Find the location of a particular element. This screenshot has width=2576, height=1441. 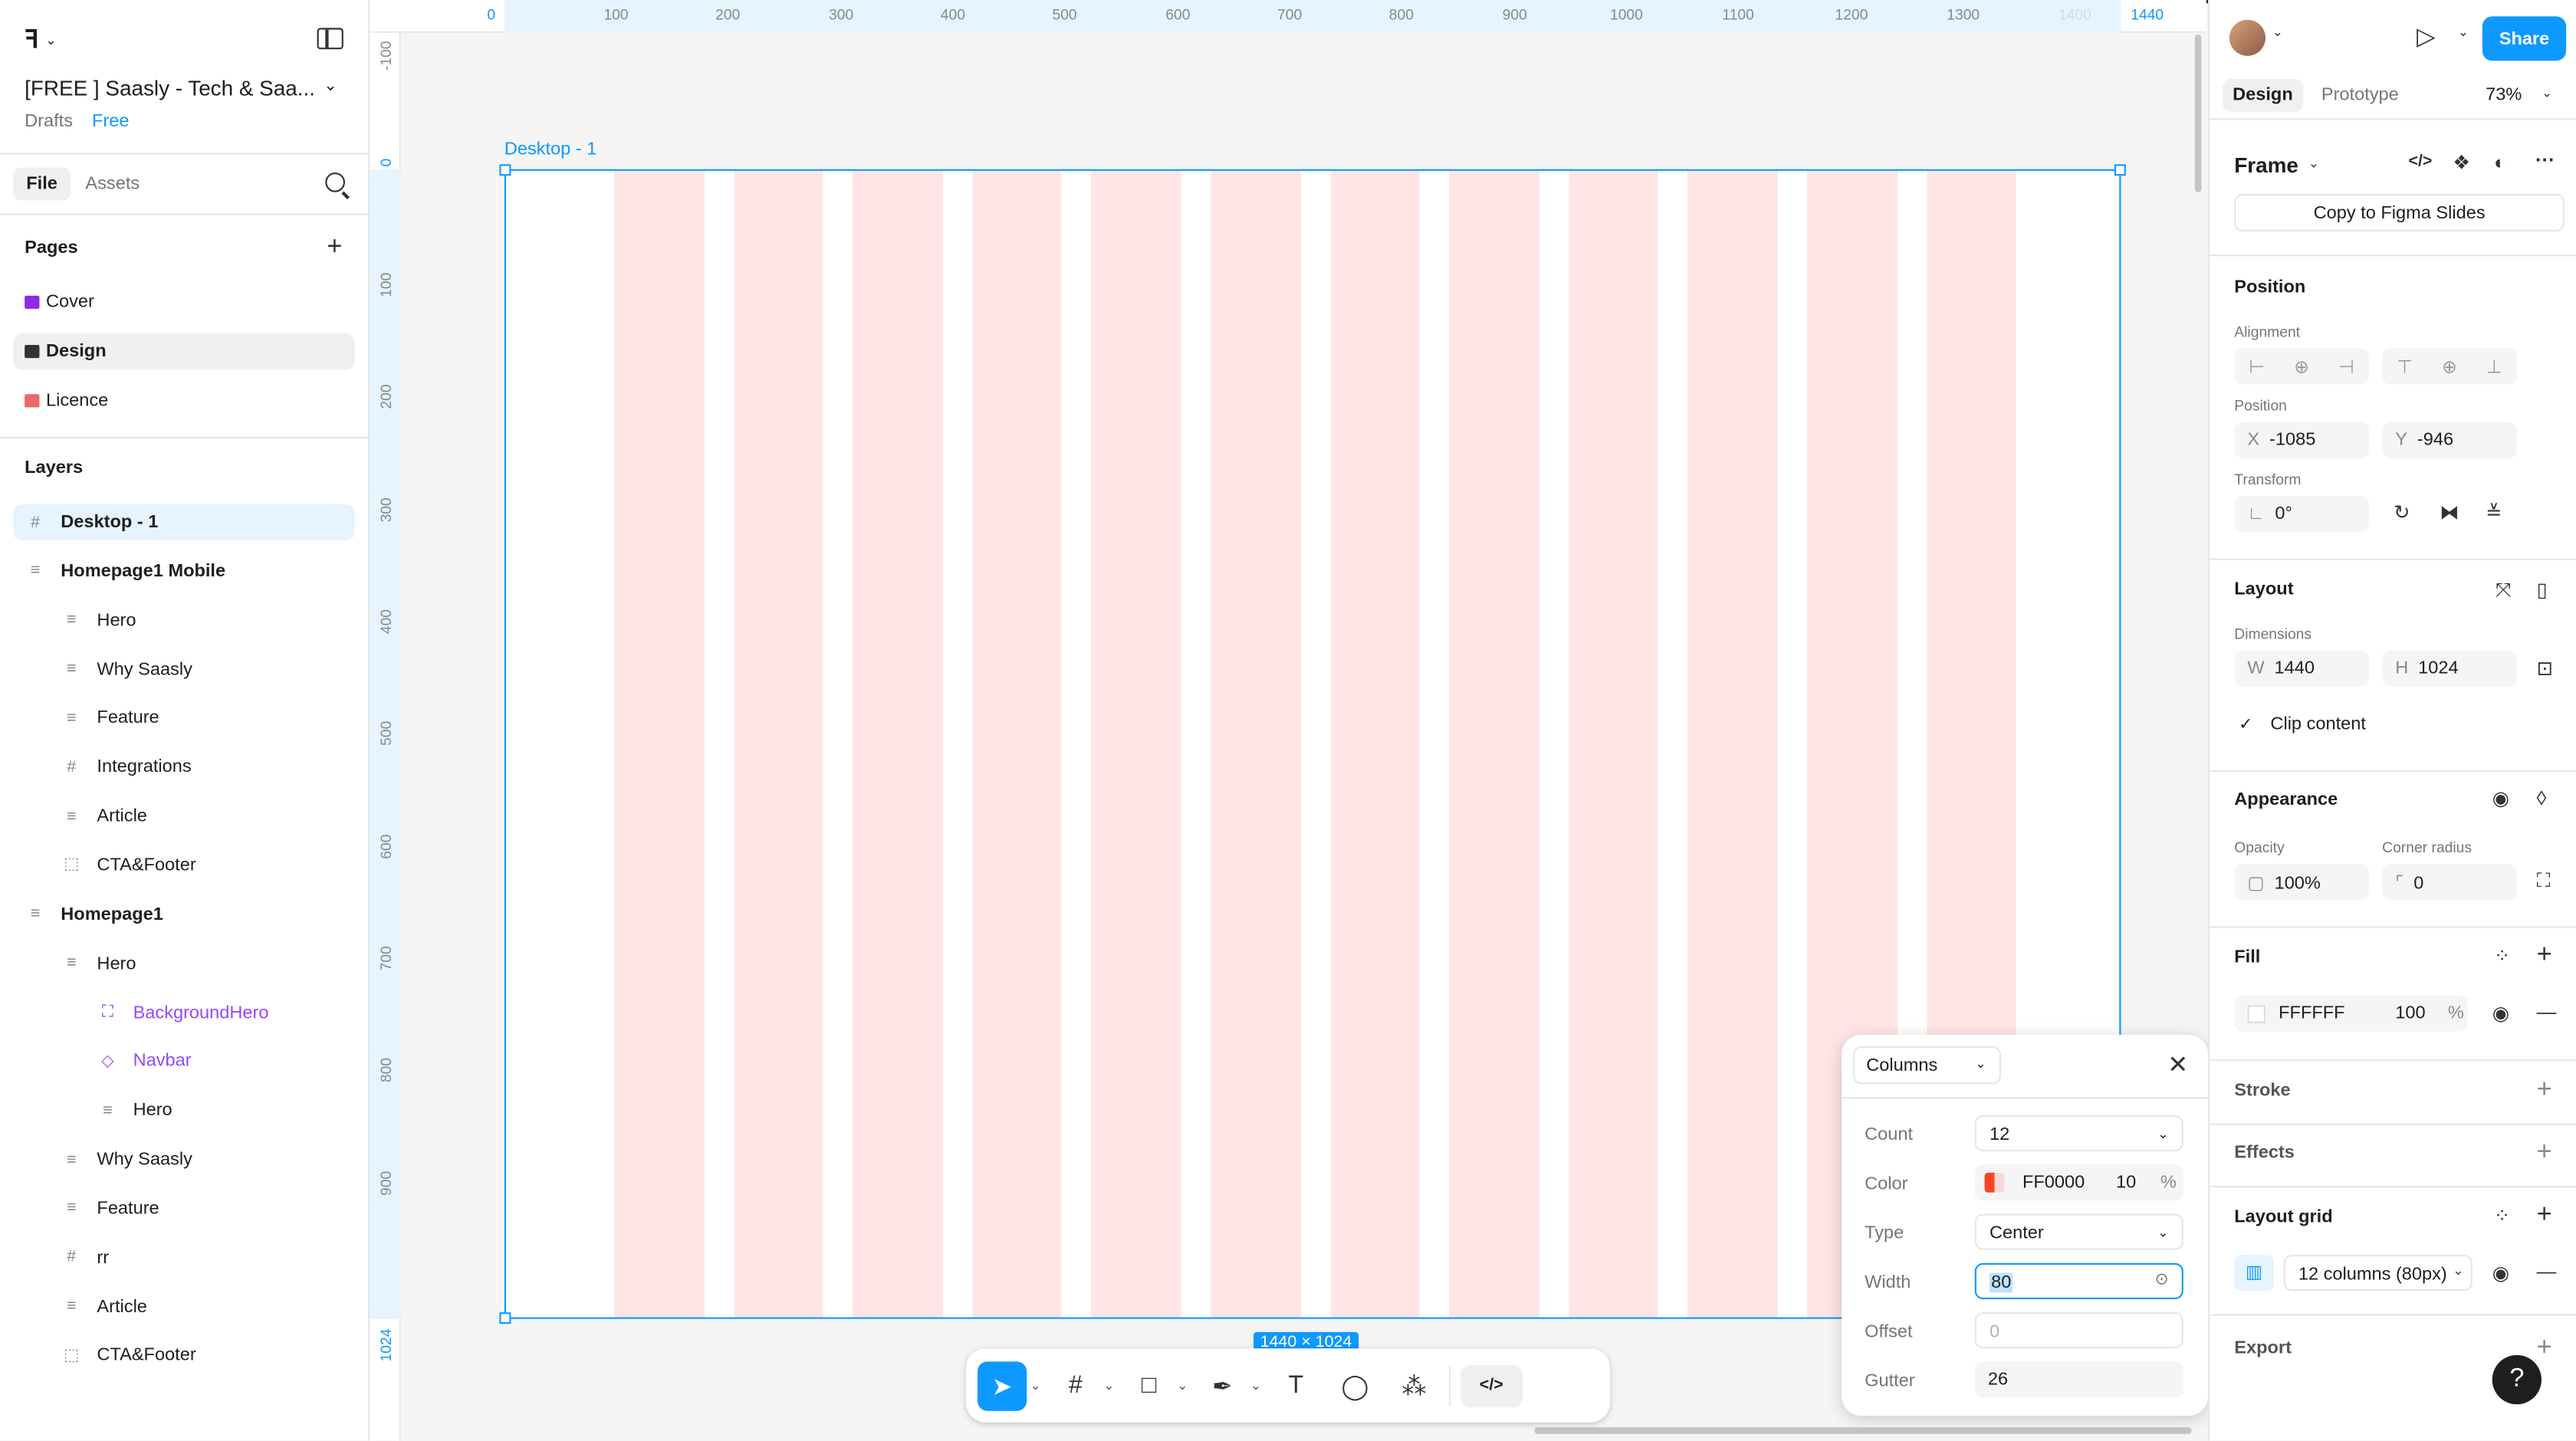

height-input: H 1024 is located at coordinates (2449, 669).